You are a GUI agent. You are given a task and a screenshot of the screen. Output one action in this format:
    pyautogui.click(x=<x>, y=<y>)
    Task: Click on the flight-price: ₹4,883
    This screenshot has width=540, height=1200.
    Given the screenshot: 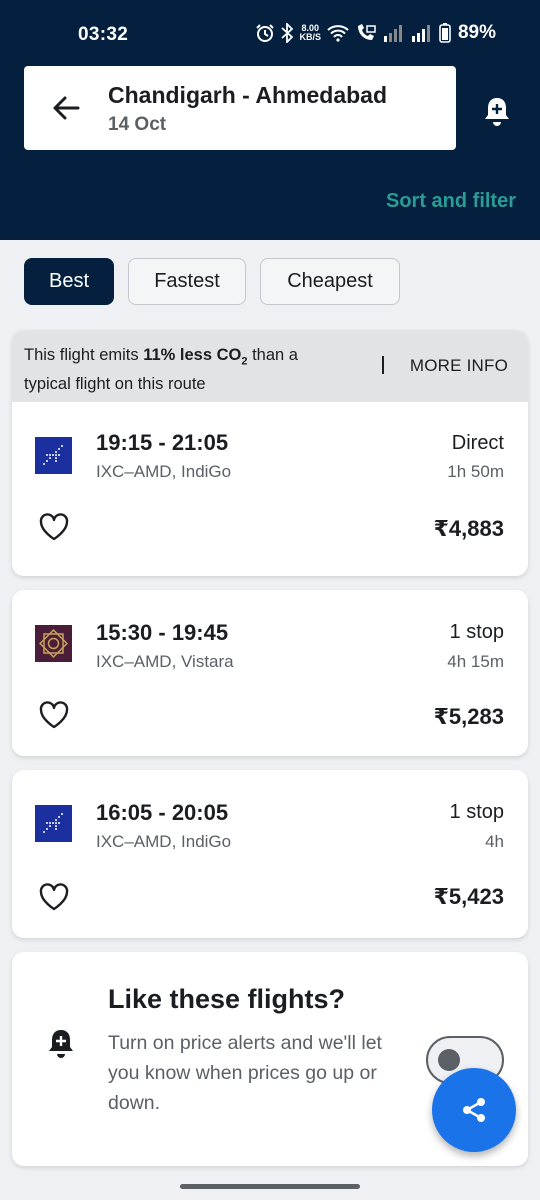 What is the action you would take?
    pyautogui.click(x=468, y=528)
    